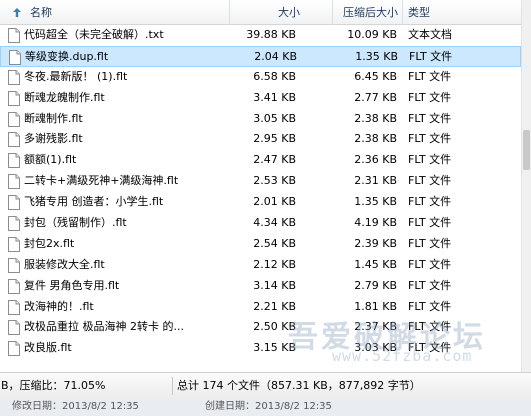 The height and width of the screenshot is (416, 531). What do you see at coordinates (72, 285) in the screenshot?
I see `file-name: 复件 男角色专用.flt` at bounding box center [72, 285].